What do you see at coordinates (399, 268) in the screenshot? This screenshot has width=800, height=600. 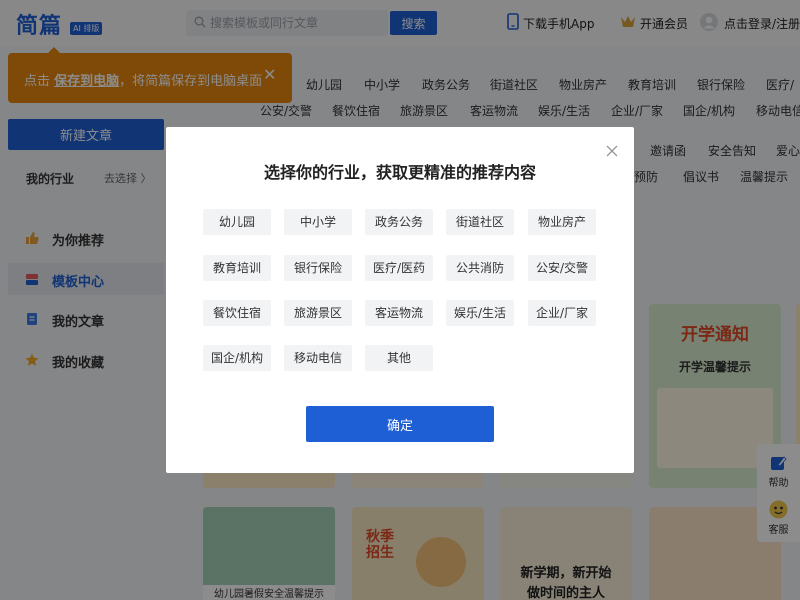 I see `industry-option: 医疗/医药` at bounding box center [399, 268].